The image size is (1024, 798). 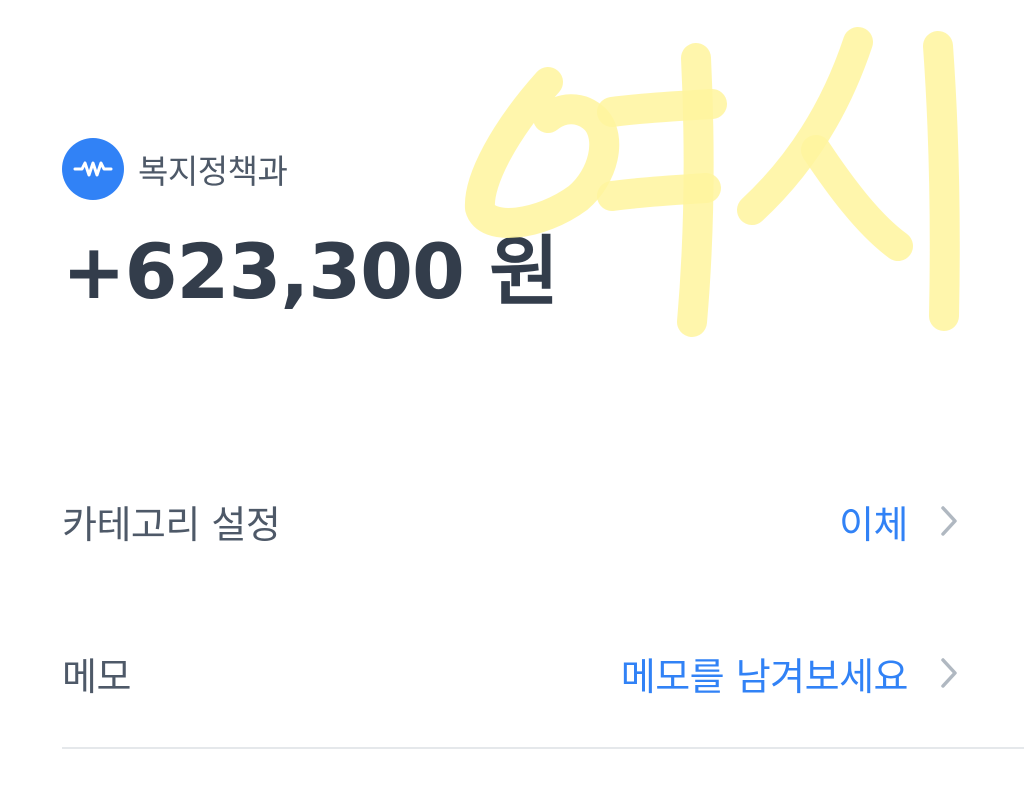 I want to click on memo-label: 메모, so click(x=96, y=676).